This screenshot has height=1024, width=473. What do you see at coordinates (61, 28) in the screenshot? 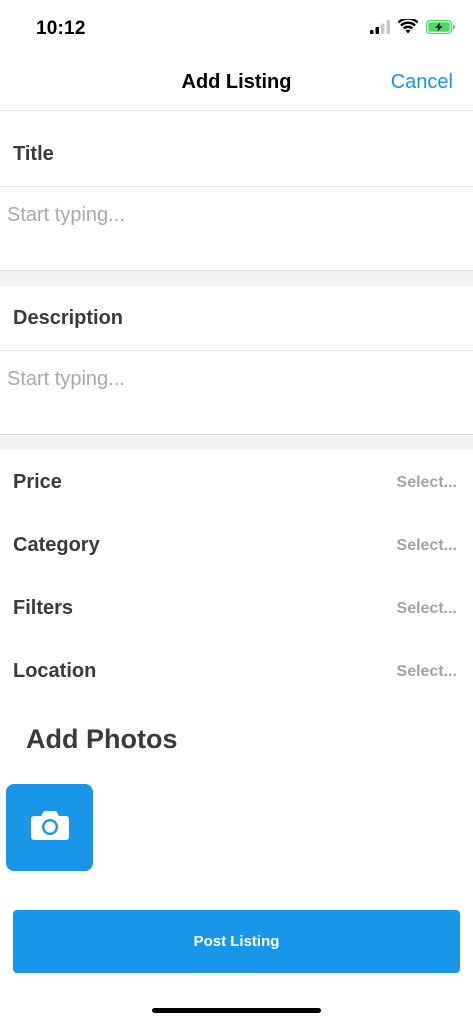
I see `status-time: 10:12` at bounding box center [61, 28].